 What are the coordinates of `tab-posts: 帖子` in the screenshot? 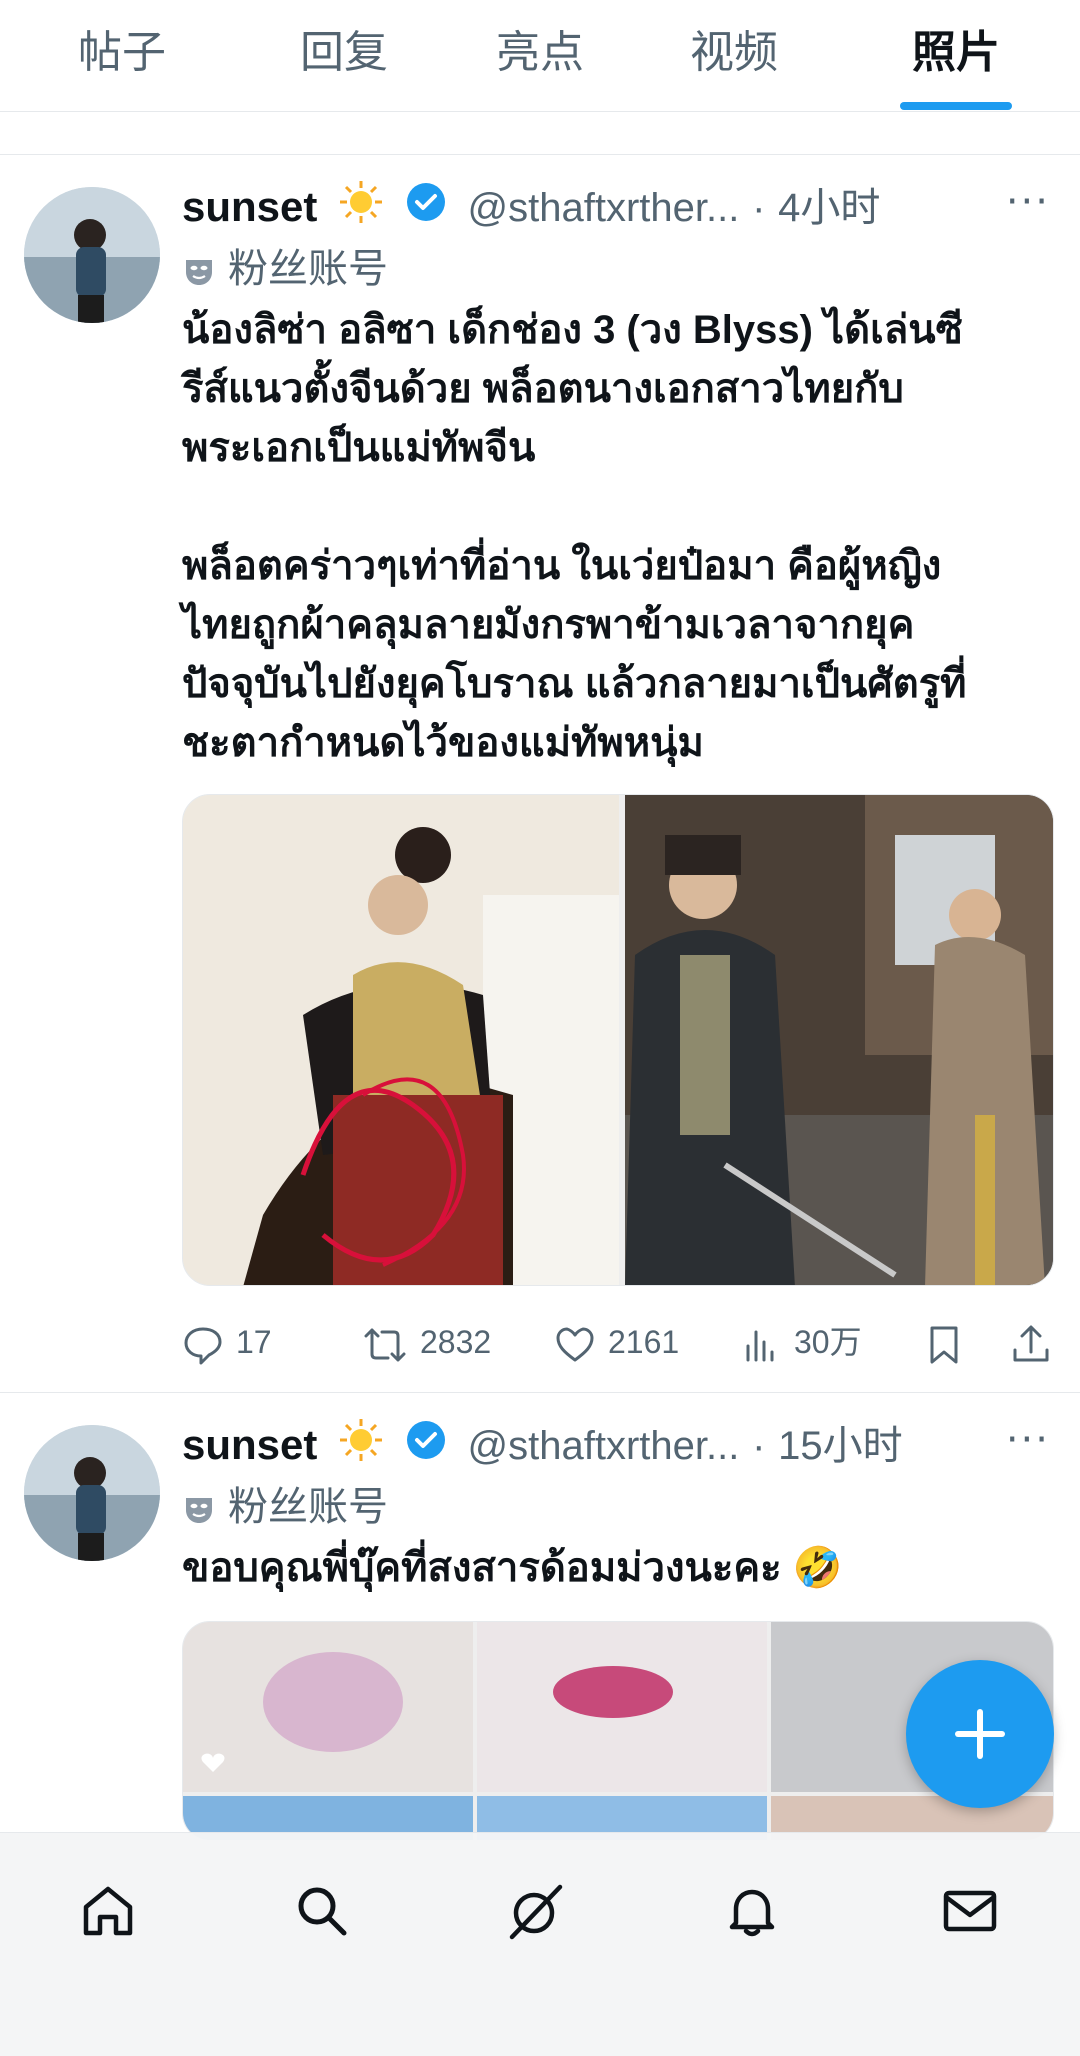 It's located at (122, 53).